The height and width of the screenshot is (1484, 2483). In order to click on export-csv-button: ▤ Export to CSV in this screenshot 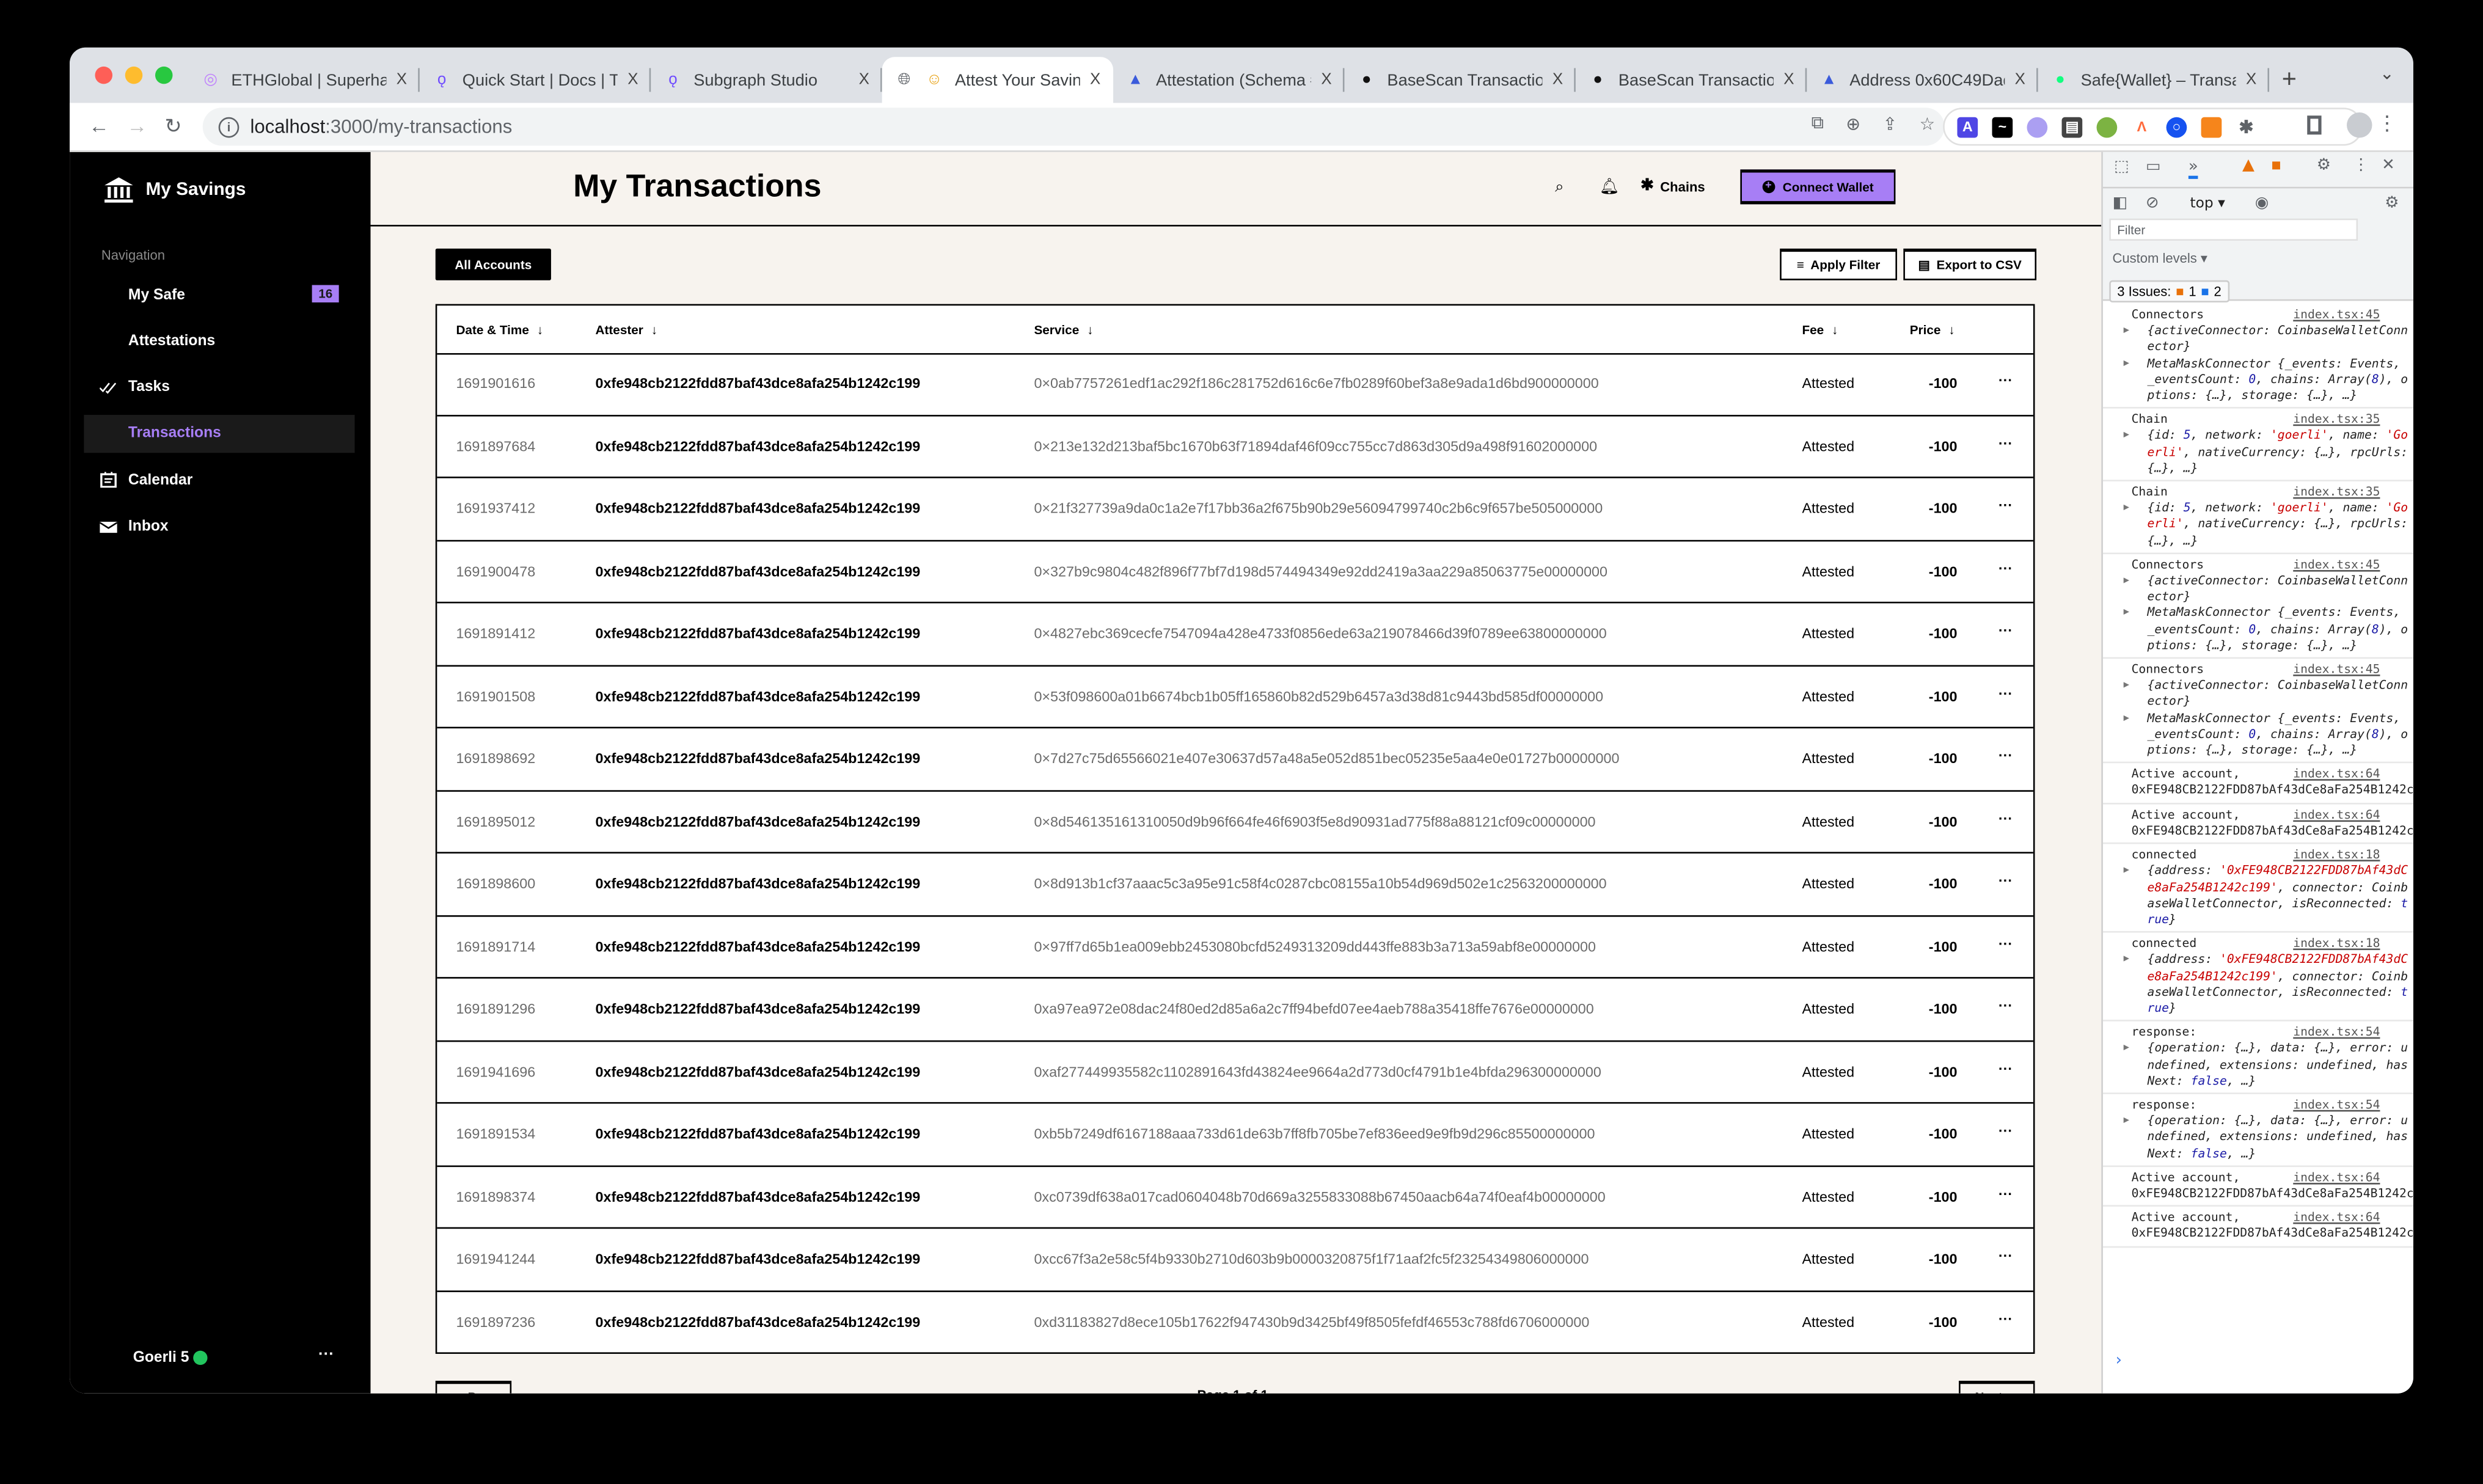, I will do `click(1970, 264)`.